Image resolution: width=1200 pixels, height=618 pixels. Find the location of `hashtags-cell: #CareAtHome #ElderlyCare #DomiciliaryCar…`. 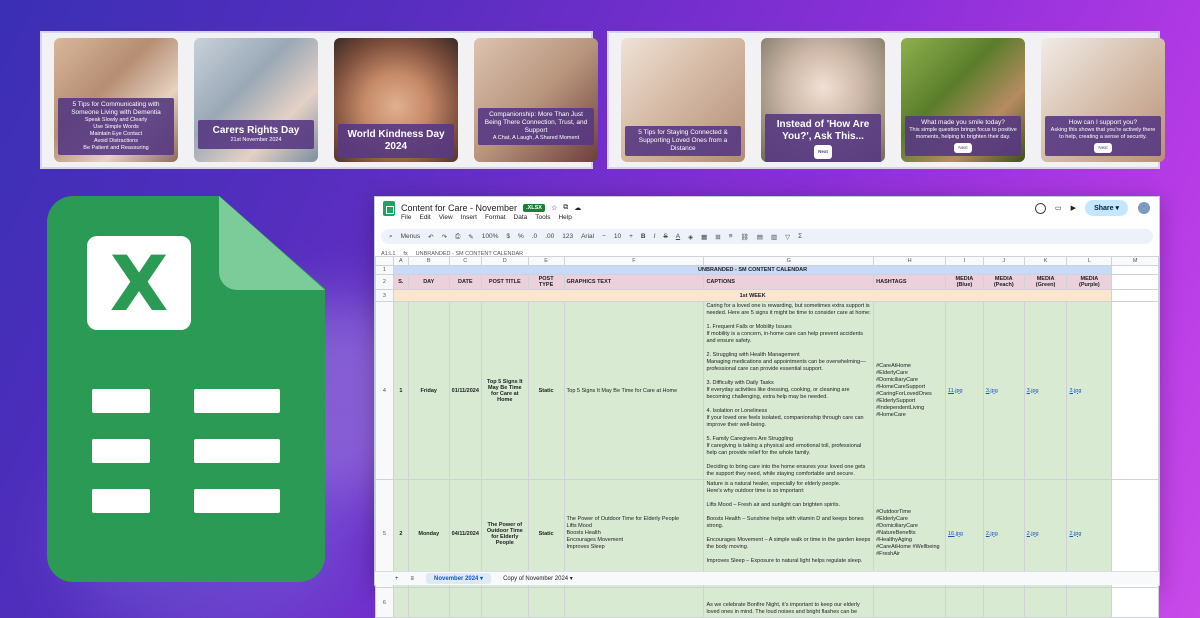

hashtags-cell: #CareAtHome #ElderlyCare #DomiciliaryCar… is located at coordinates (909, 390).